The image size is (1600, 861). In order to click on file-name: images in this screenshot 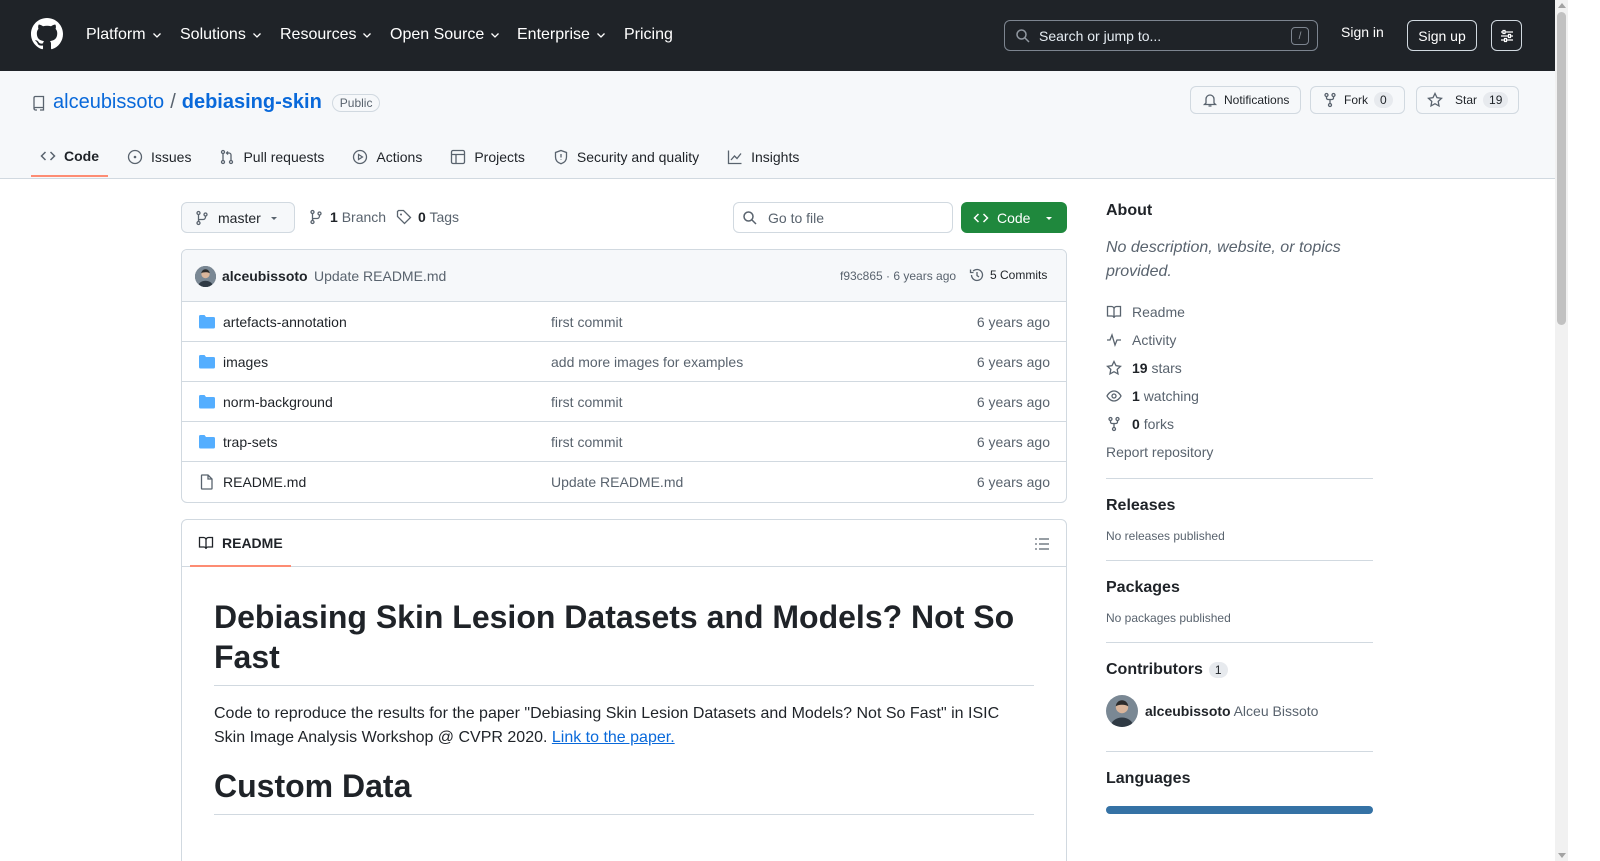, I will do `click(245, 362)`.